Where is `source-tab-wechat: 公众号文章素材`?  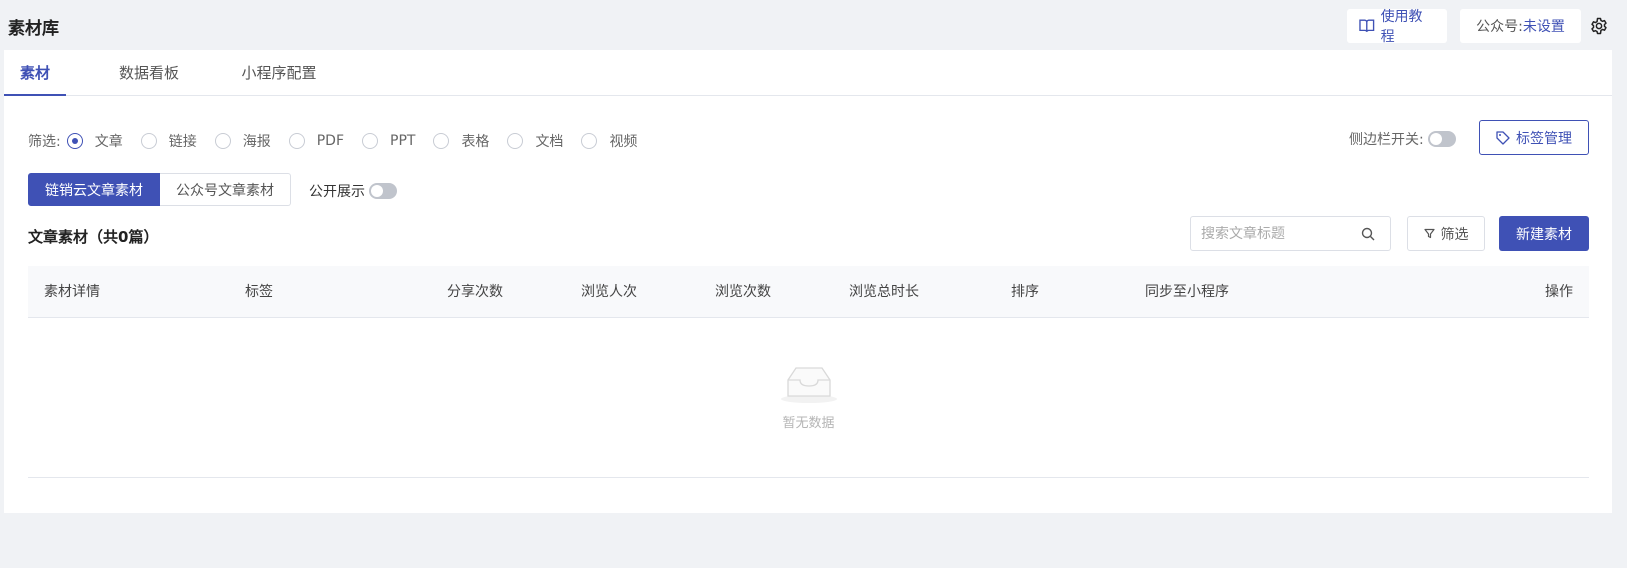
source-tab-wechat: 公众号文章素材 is located at coordinates (225, 189).